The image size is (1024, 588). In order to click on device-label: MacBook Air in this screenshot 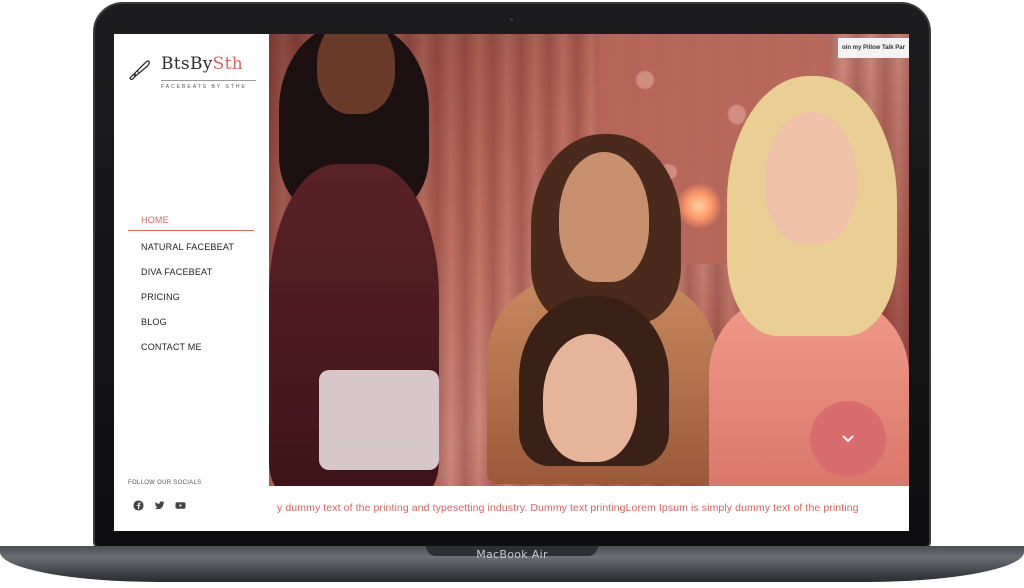, I will do `click(512, 554)`.